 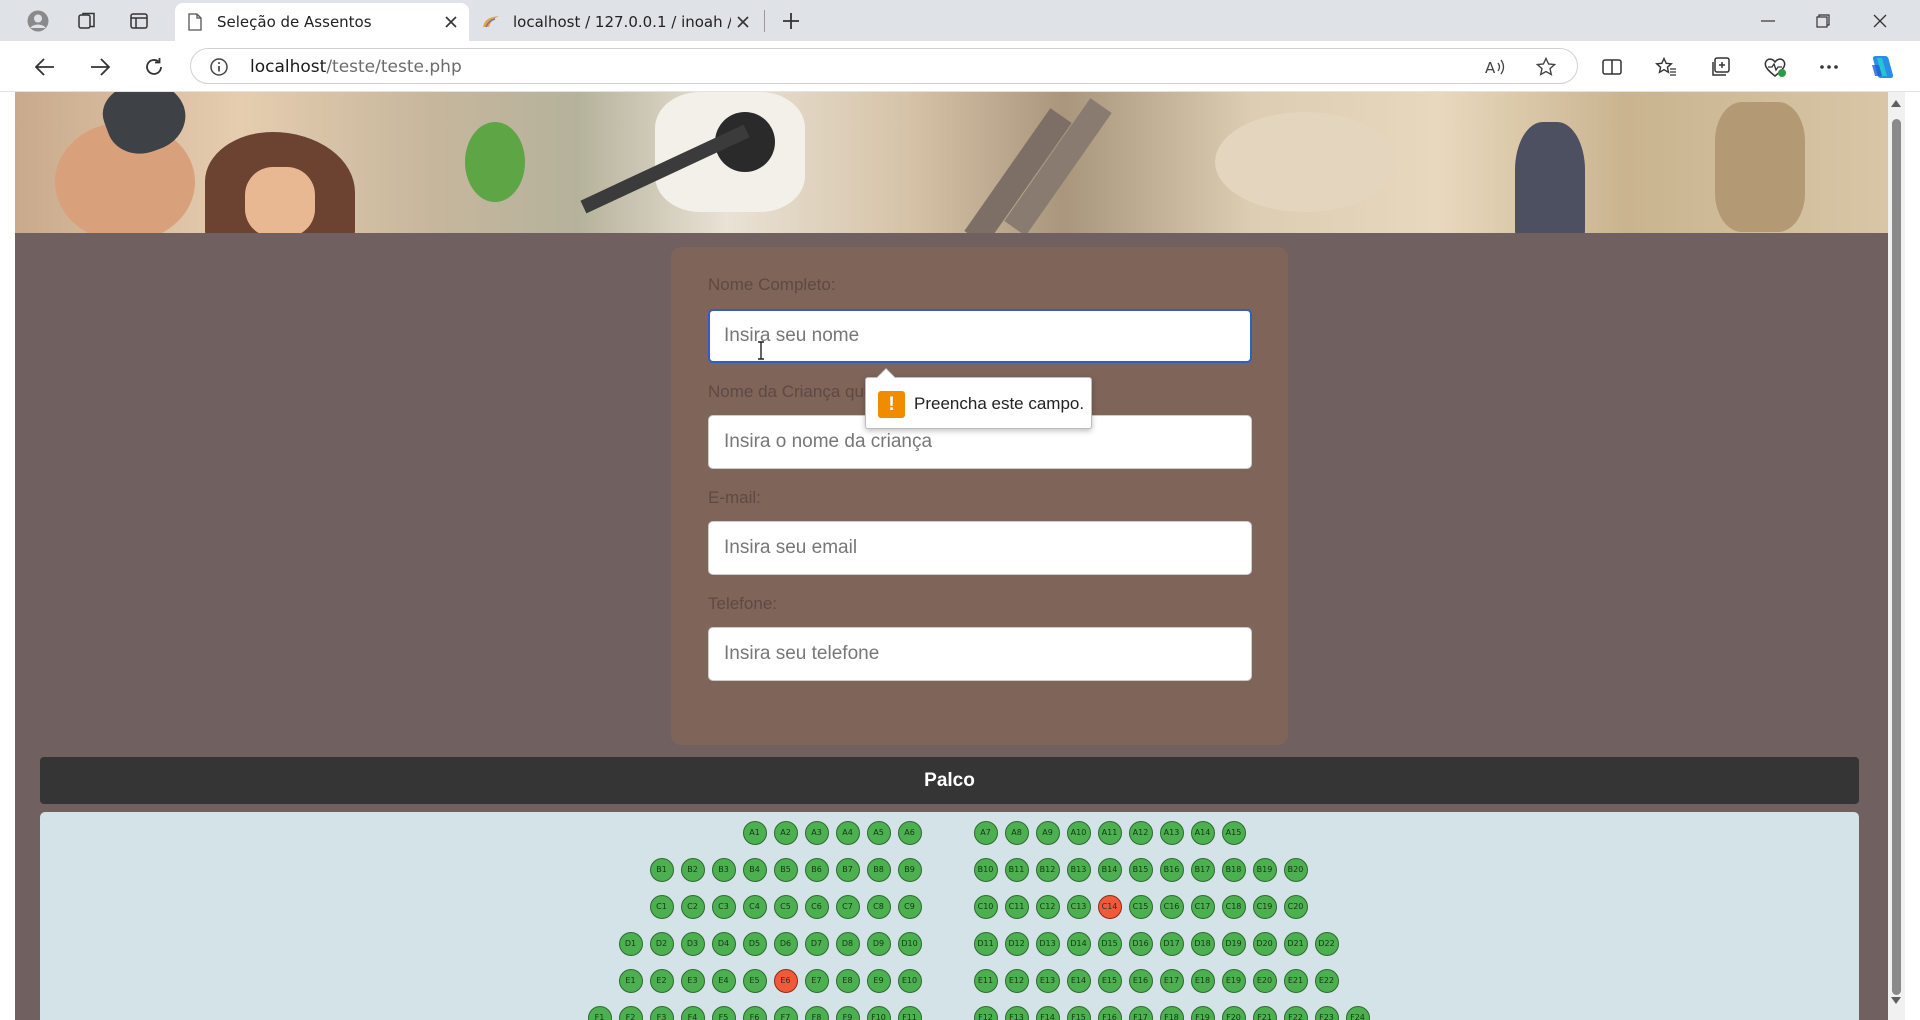 What do you see at coordinates (1233, 944) in the screenshot?
I see `seat-d19: D19` at bounding box center [1233, 944].